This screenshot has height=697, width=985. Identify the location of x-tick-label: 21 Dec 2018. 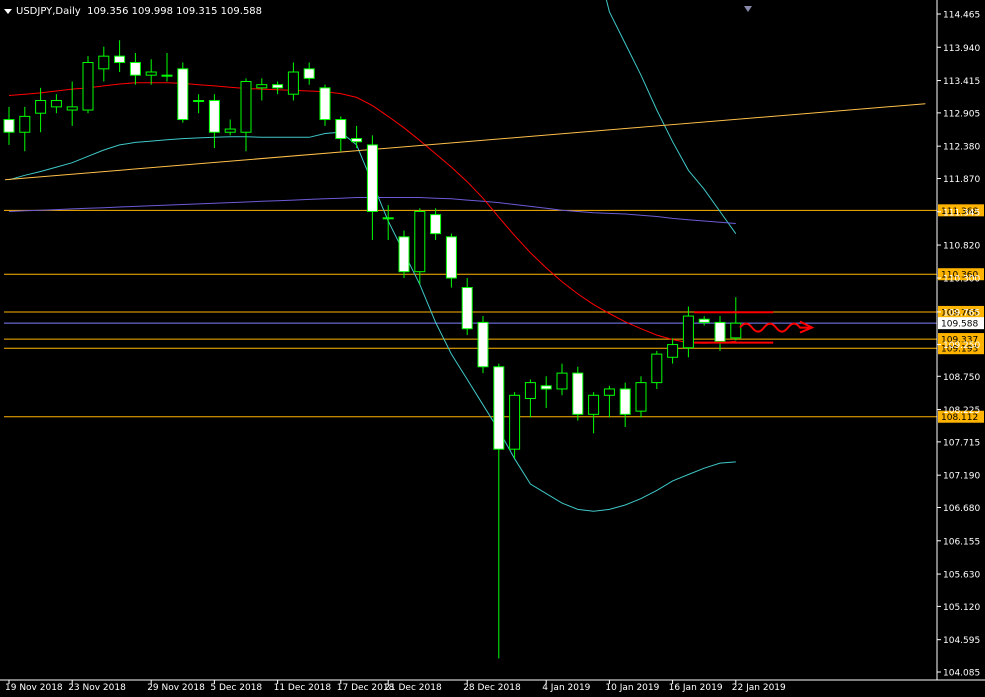
(413, 688).